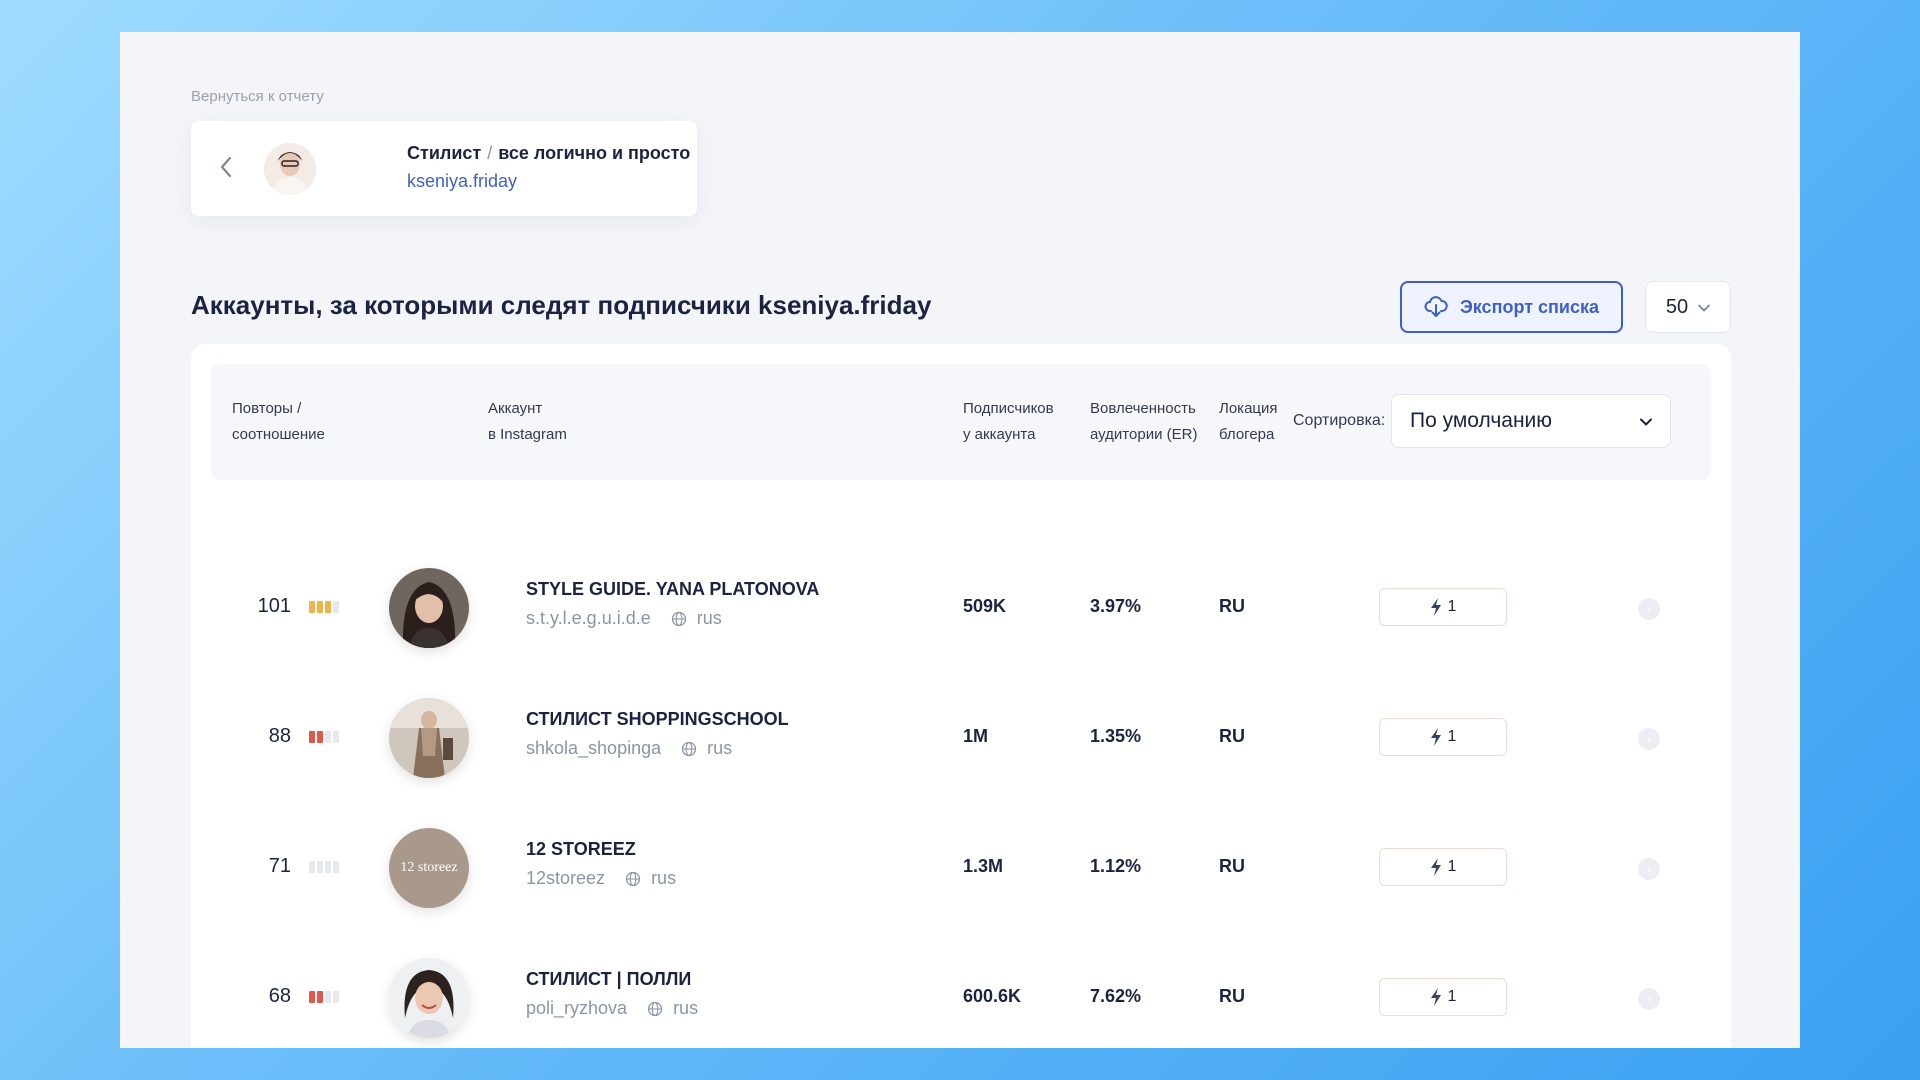 The width and height of the screenshot is (1920, 1080). Describe the element at coordinates (444, 153) in the screenshot. I see `profile-name: Стилист` at that location.